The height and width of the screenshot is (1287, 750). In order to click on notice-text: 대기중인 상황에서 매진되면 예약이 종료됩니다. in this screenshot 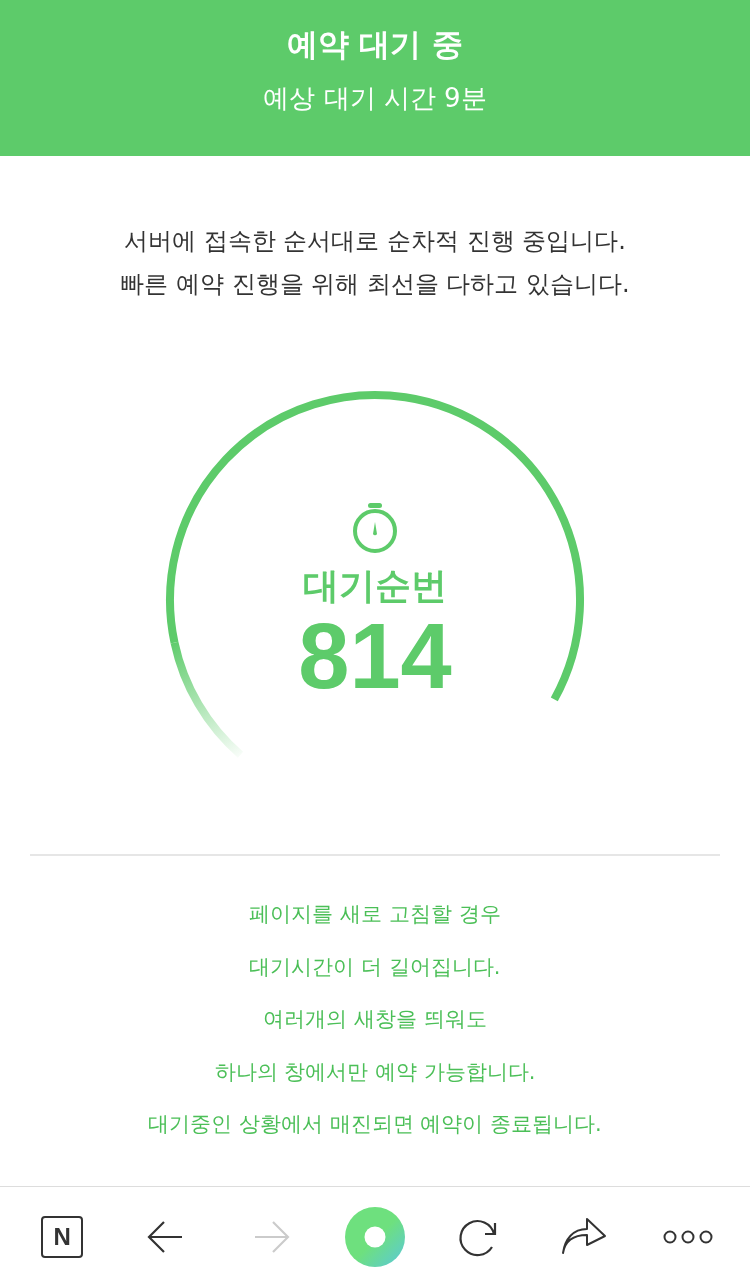, I will do `click(375, 1124)`.